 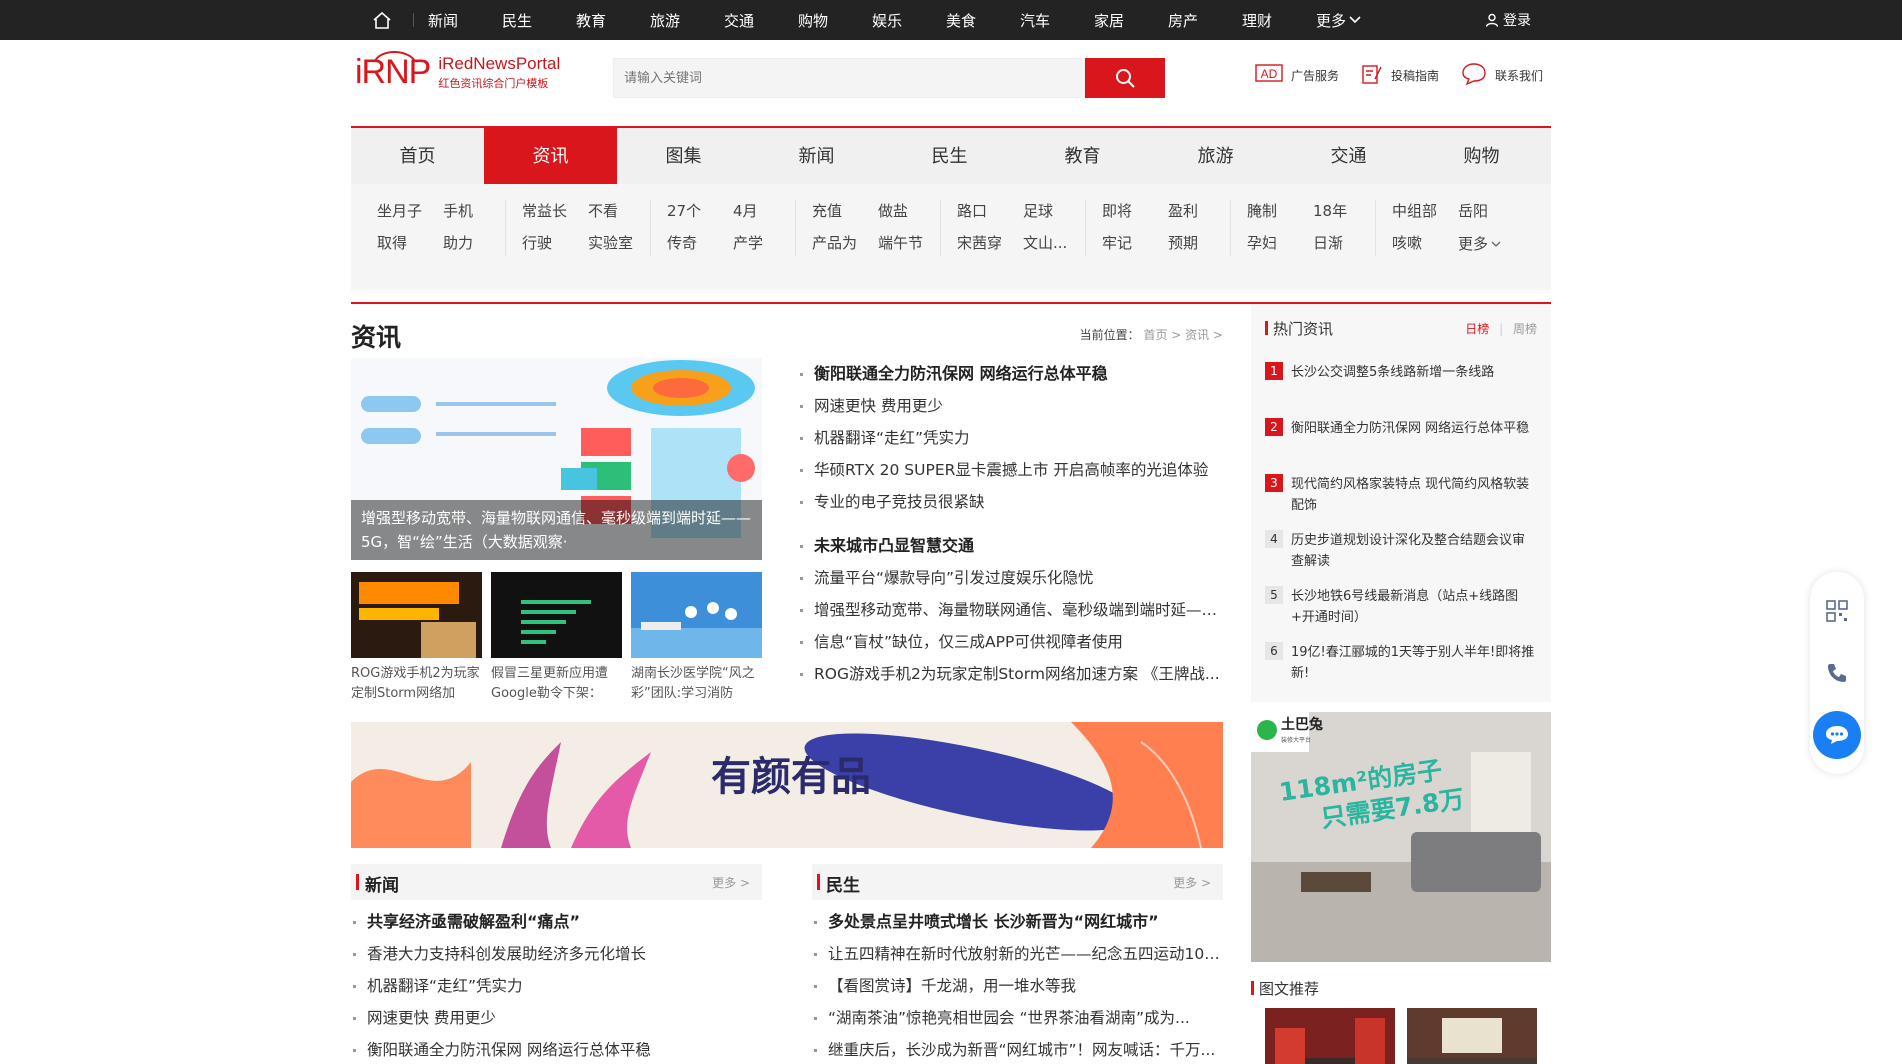 What do you see at coordinates (1056, 212) in the screenshot?
I see `sub-nav-tag: 足球` at bounding box center [1056, 212].